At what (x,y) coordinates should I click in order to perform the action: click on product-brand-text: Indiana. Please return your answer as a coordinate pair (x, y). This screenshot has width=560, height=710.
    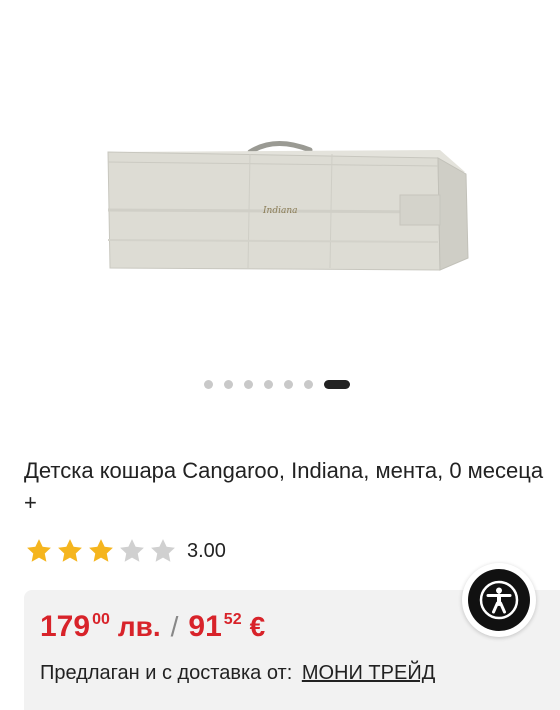
    Looking at the image, I should click on (280, 211).